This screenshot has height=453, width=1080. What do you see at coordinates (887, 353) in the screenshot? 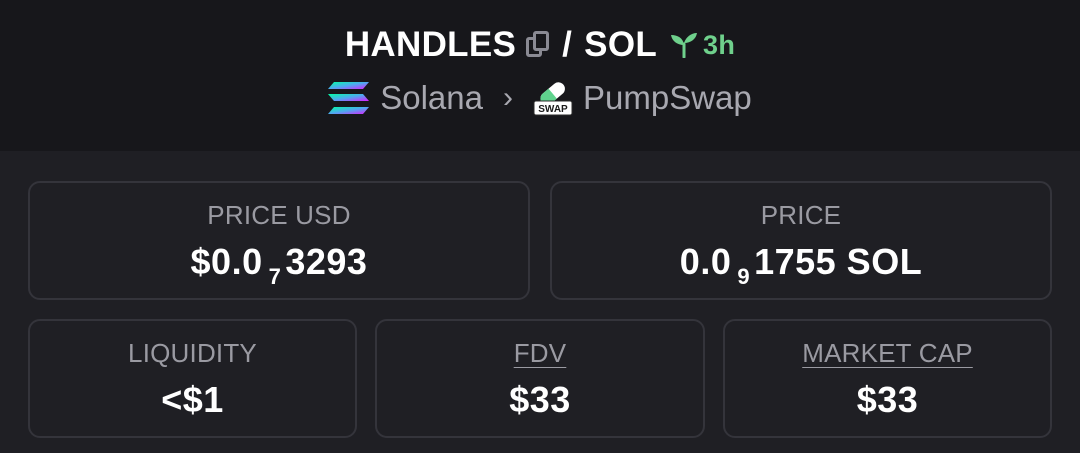
I see `market-cap-label: MARKET CAP` at bounding box center [887, 353].